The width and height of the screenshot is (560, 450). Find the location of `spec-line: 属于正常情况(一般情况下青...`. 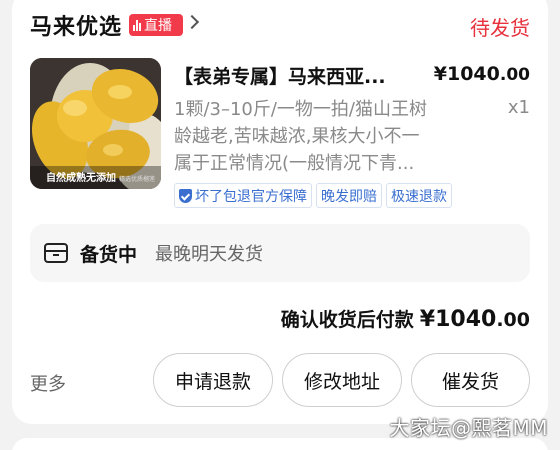

spec-line: 属于正常情况(一般情况下青... is located at coordinates (294, 163).